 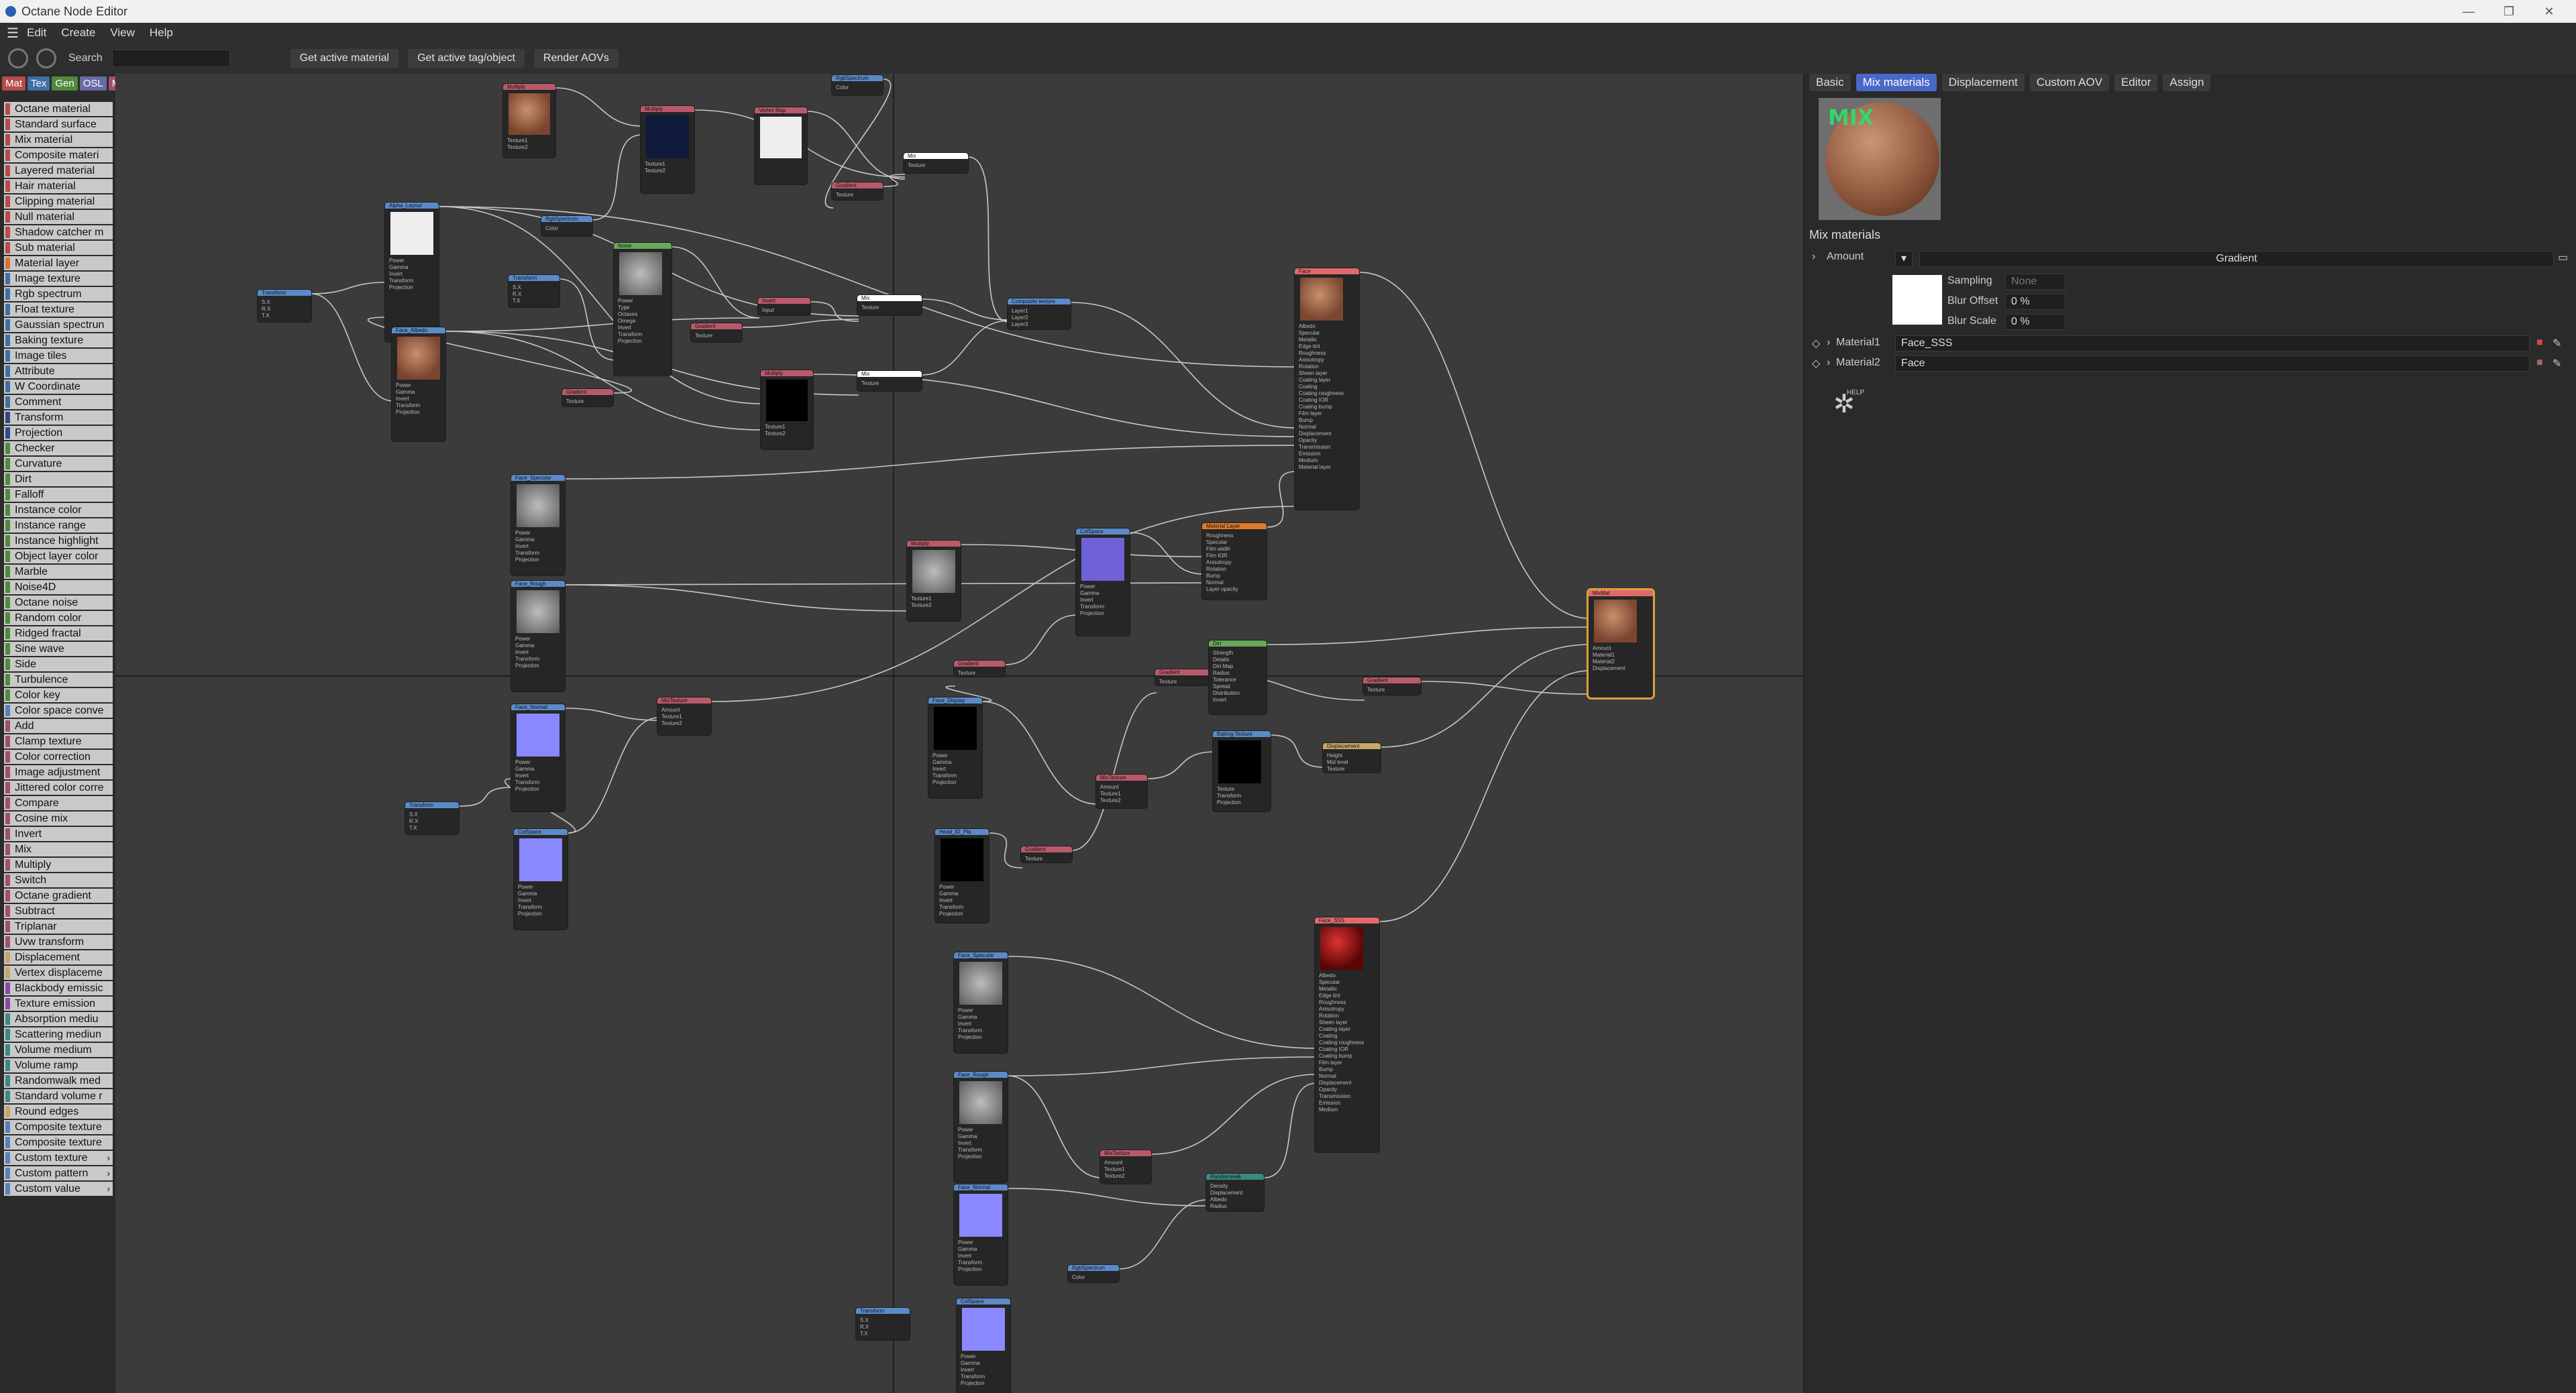 What do you see at coordinates (58, 1081) in the screenshot?
I see `node-list-item: Randomwalk med` at bounding box center [58, 1081].